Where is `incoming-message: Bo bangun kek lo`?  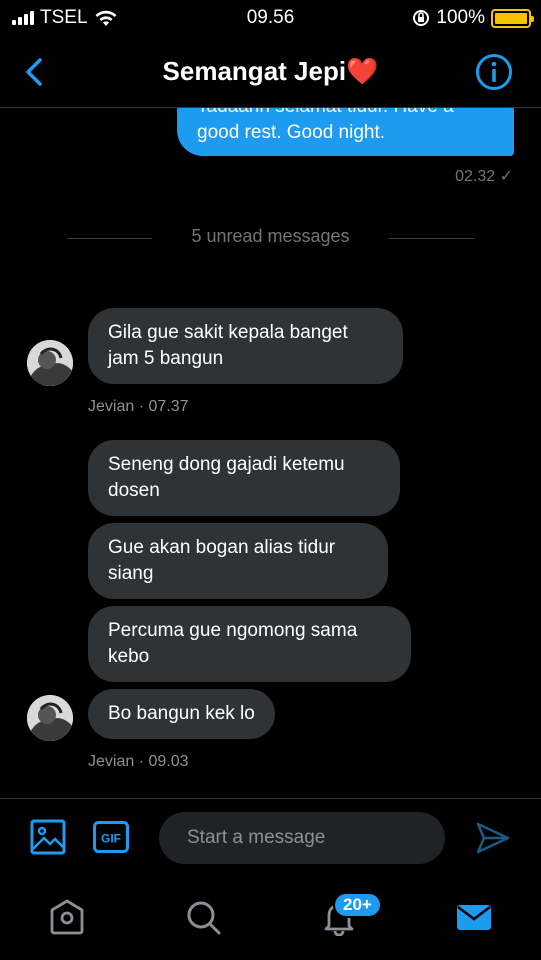
incoming-message: Bo bangun kek lo is located at coordinates (181, 714).